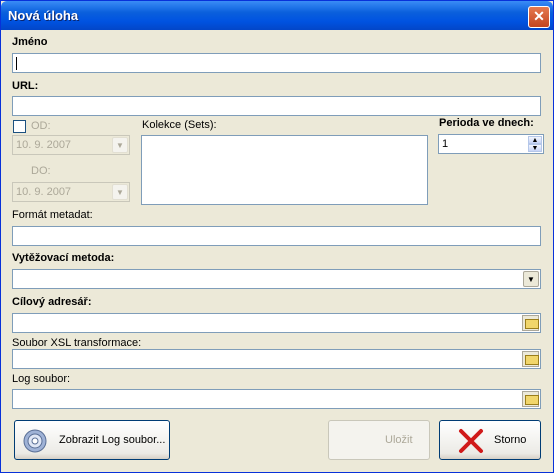 This screenshot has height=473, width=554. What do you see at coordinates (491, 144) in the screenshot?
I see `period-spinner: 1 ▲ ▼` at bounding box center [491, 144].